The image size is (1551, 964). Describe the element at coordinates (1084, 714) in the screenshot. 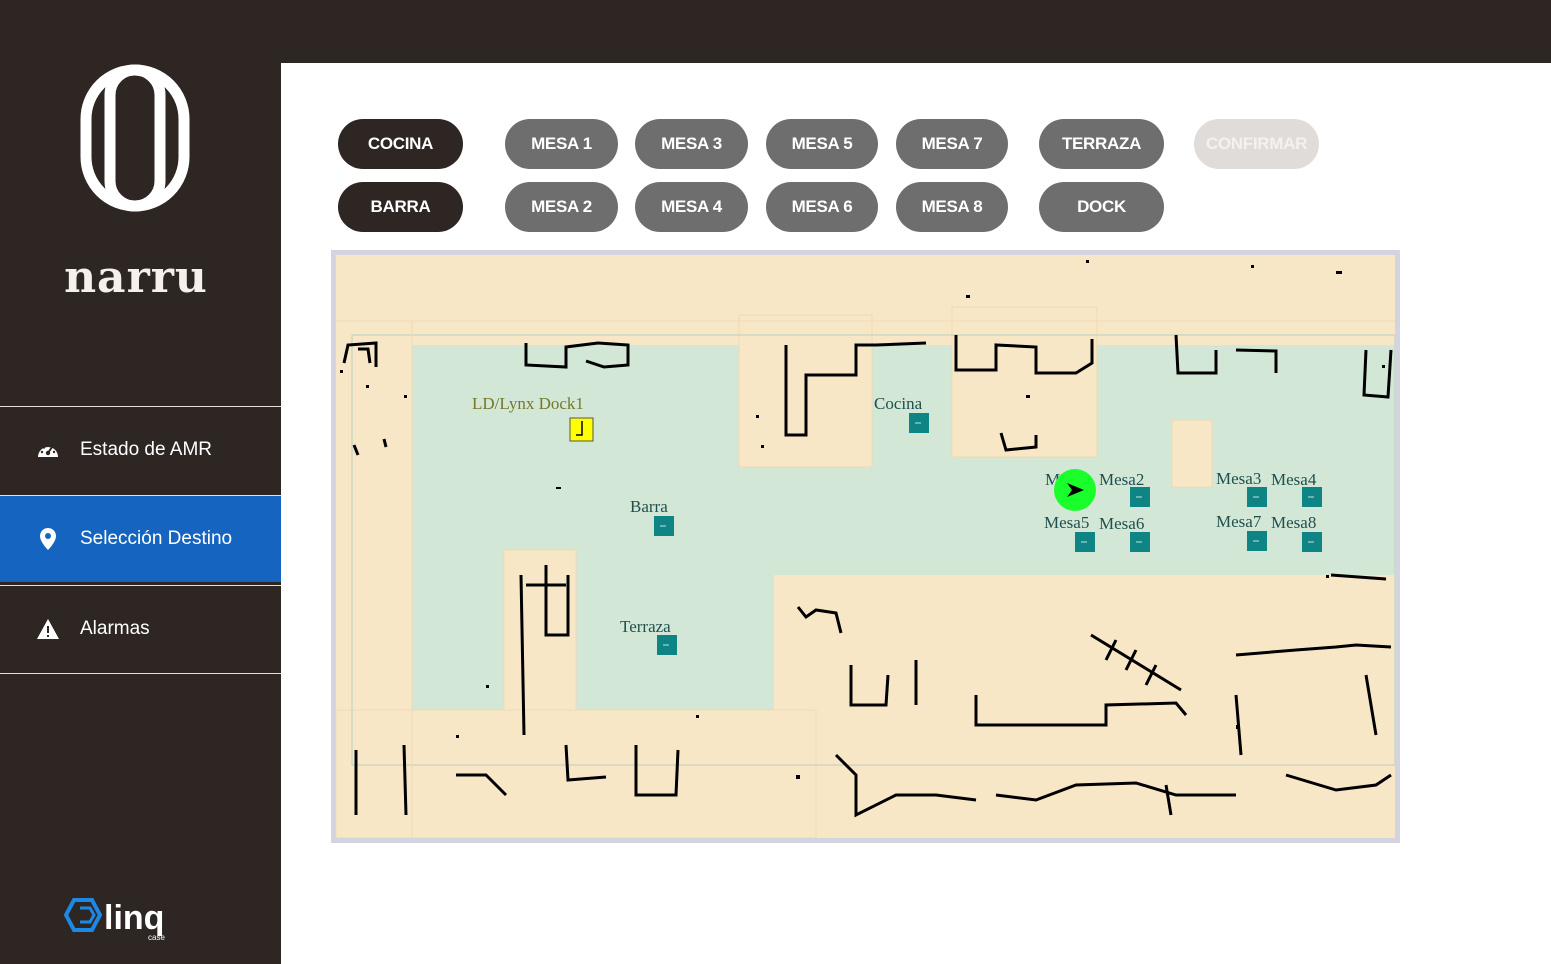

I see `map-zone-lower-right` at that location.